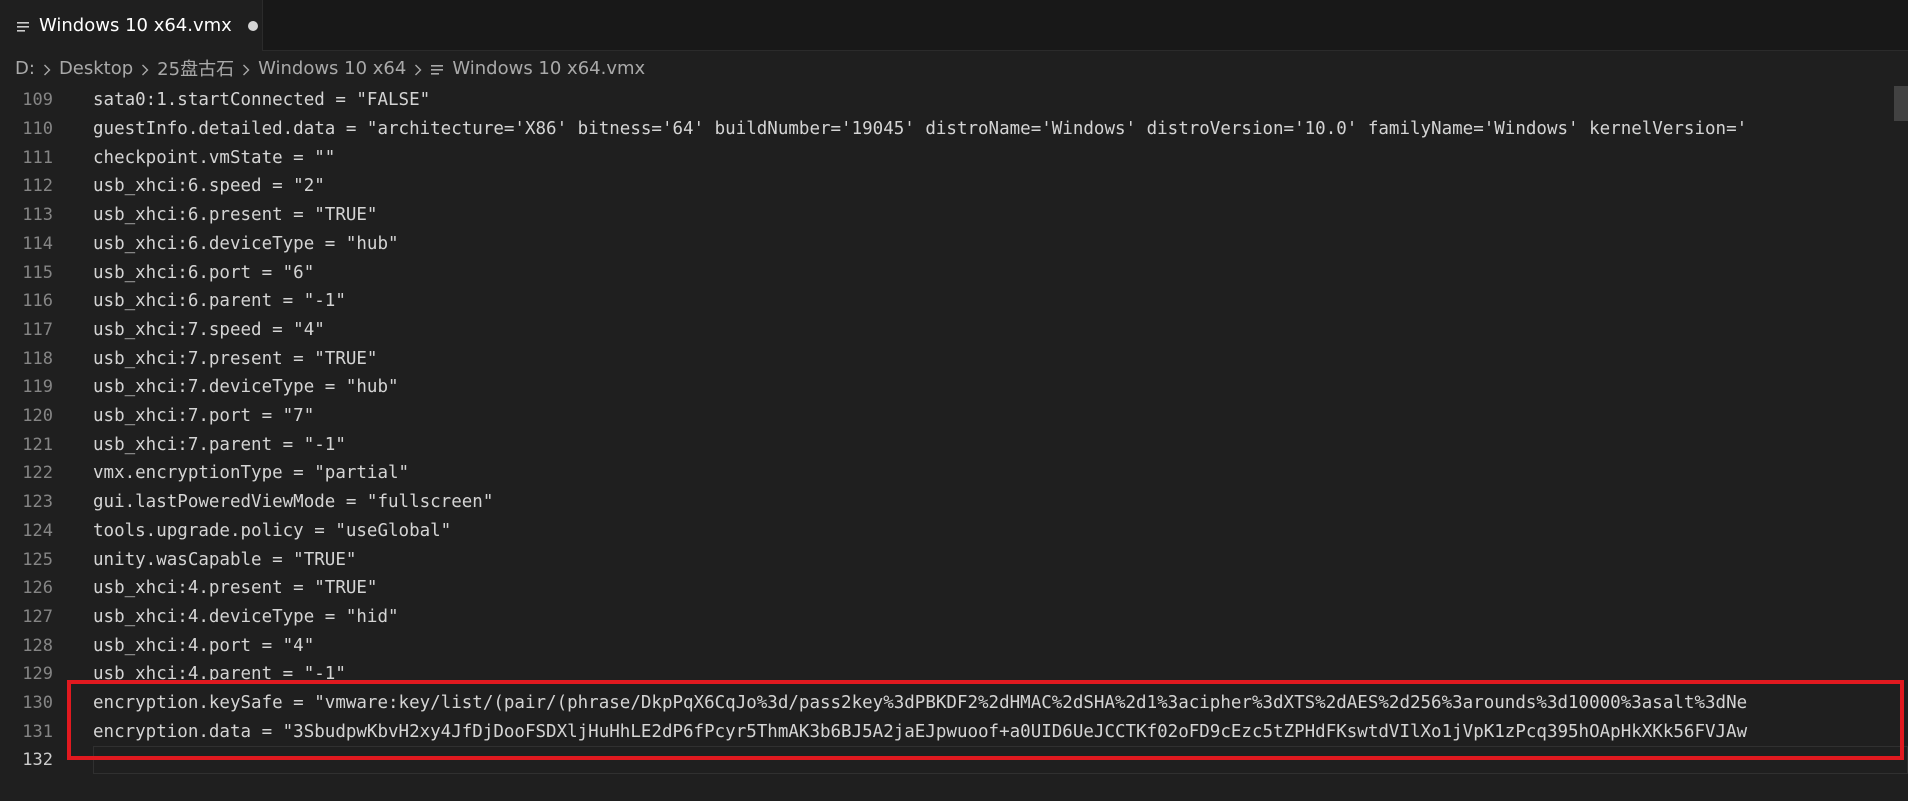 Image resolution: width=1908 pixels, height=801 pixels. Describe the element at coordinates (135, 25) in the screenshot. I see `tab-label: Windows 10 x64.vmx` at that location.